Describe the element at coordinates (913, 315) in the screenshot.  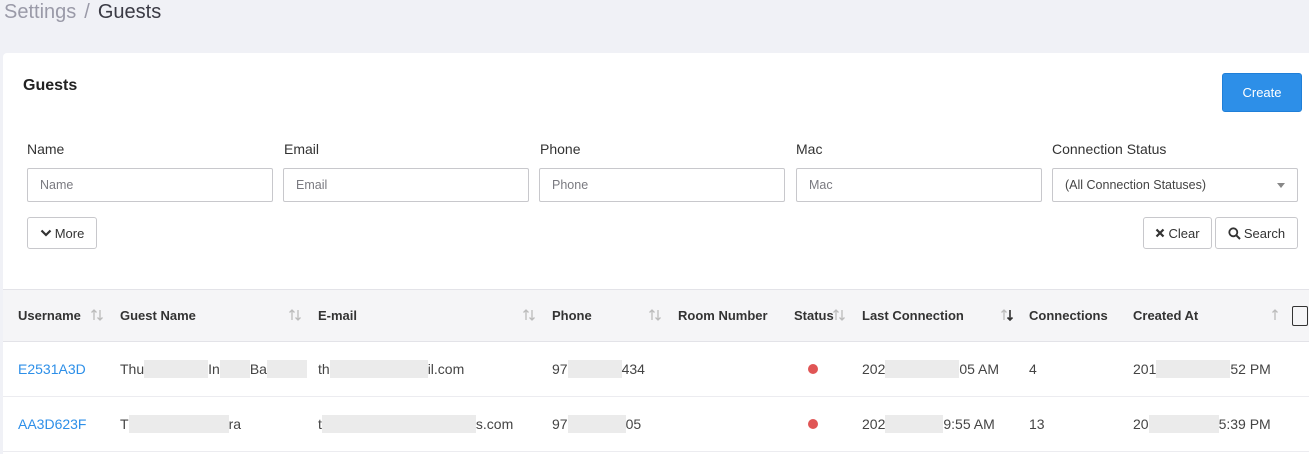
I see `col-last-connection: Last Connection` at that location.